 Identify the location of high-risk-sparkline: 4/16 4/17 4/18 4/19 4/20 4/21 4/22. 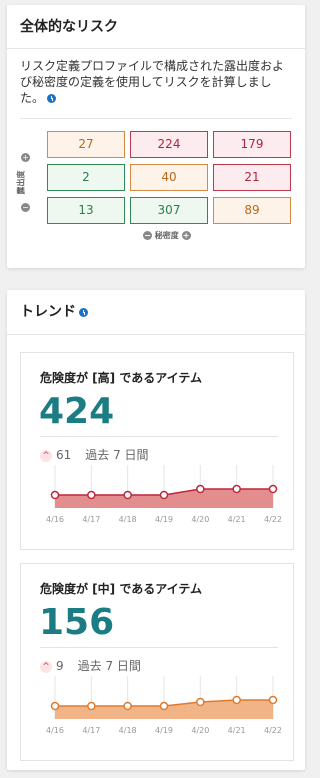
(164, 494).